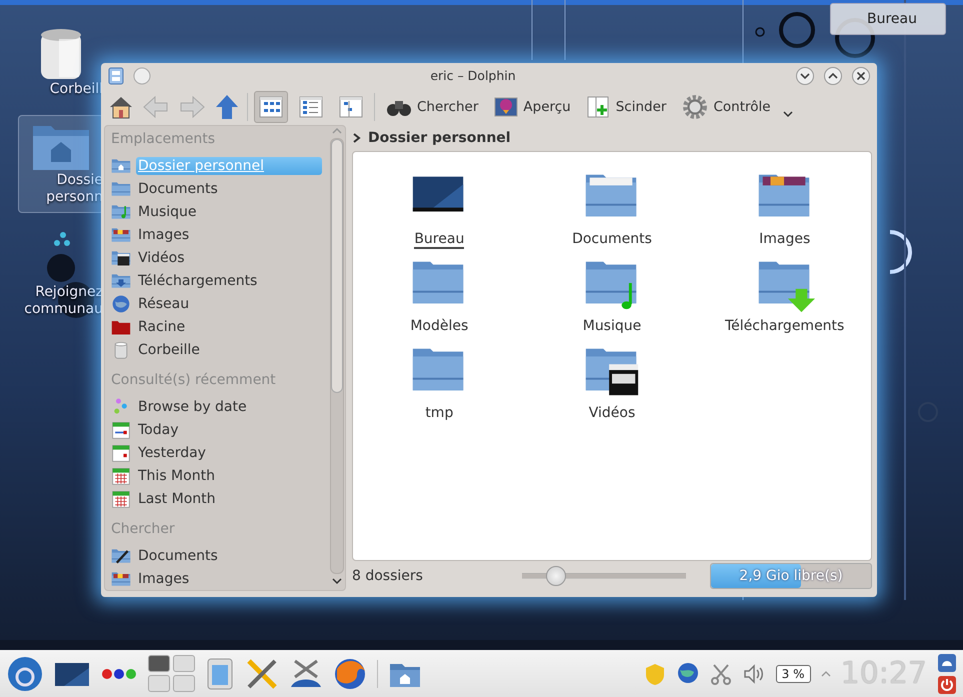 The width and height of the screenshot is (963, 697). I want to click on section-title: Chercher, so click(143, 529).